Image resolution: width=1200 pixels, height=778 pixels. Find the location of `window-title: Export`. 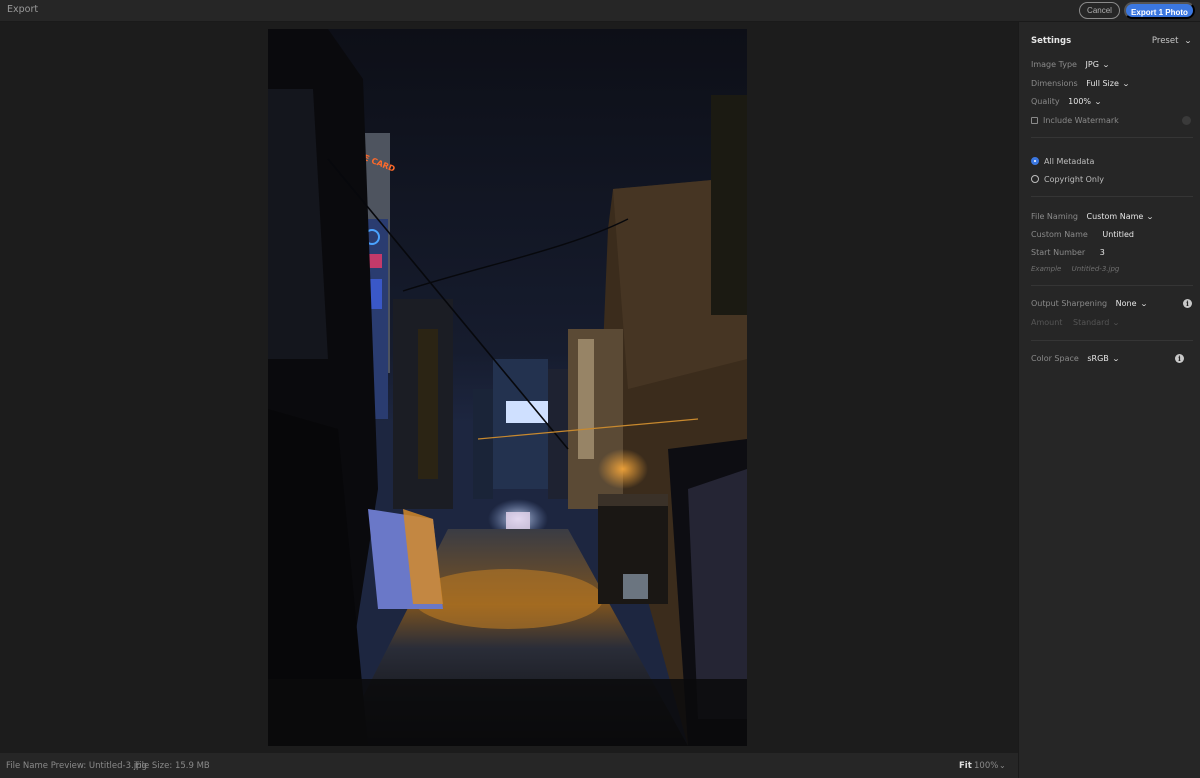

window-title: Export is located at coordinates (23, 9).